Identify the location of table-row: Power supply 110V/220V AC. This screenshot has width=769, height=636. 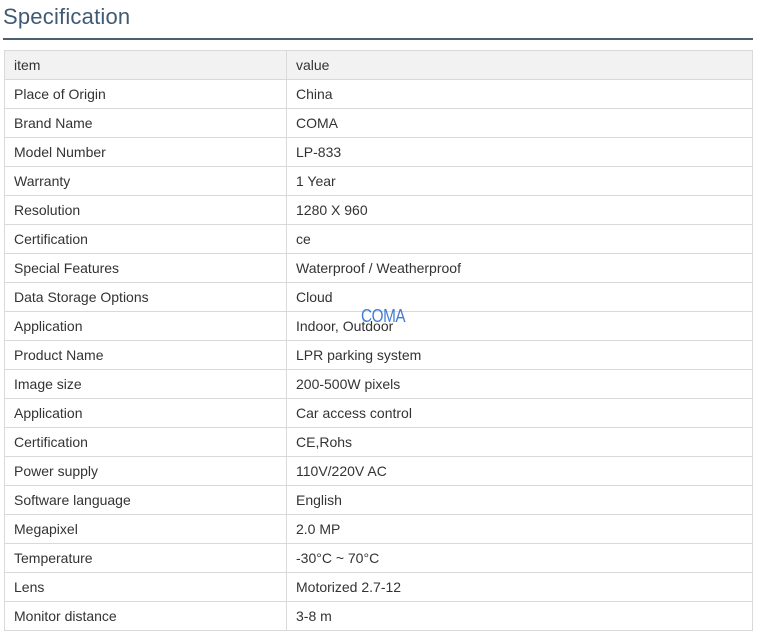
(378, 471).